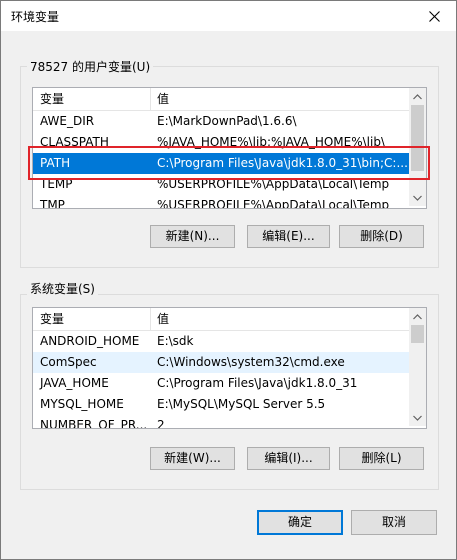 Image resolution: width=457 pixels, height=560 pixels. What do you see at coordinates (90, 341) in the screenshot?
I see `var-name: ANDROID_HOME` at bounding box center [90, 341].